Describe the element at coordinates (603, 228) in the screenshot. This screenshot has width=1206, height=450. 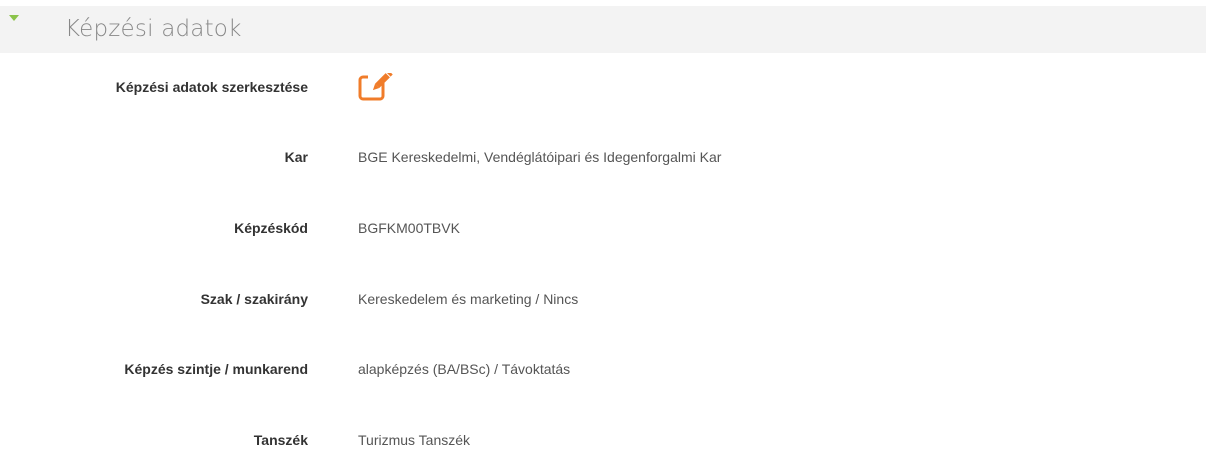
I see `field-row-kepzeskod: Képzéskód BGFKM00TBVK` at that location.